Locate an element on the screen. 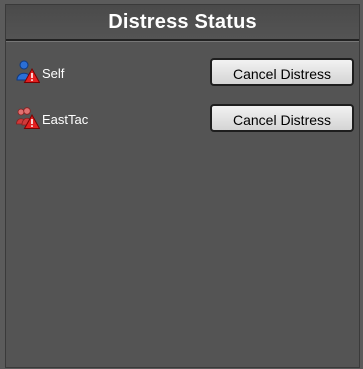 This screenshot has width=363, height=369. cancel-distress-button-self: Cancel Distress is located at coordinates (282, 72).